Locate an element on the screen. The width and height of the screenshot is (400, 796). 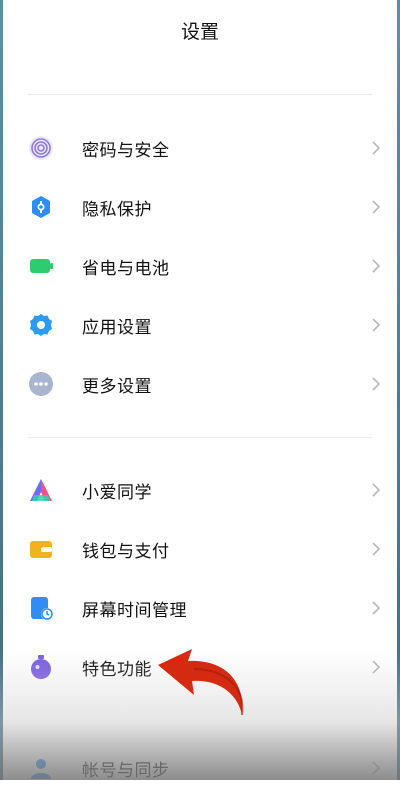
settings-item-password-security: 密码与安全 is located at coordinates (200, 148).